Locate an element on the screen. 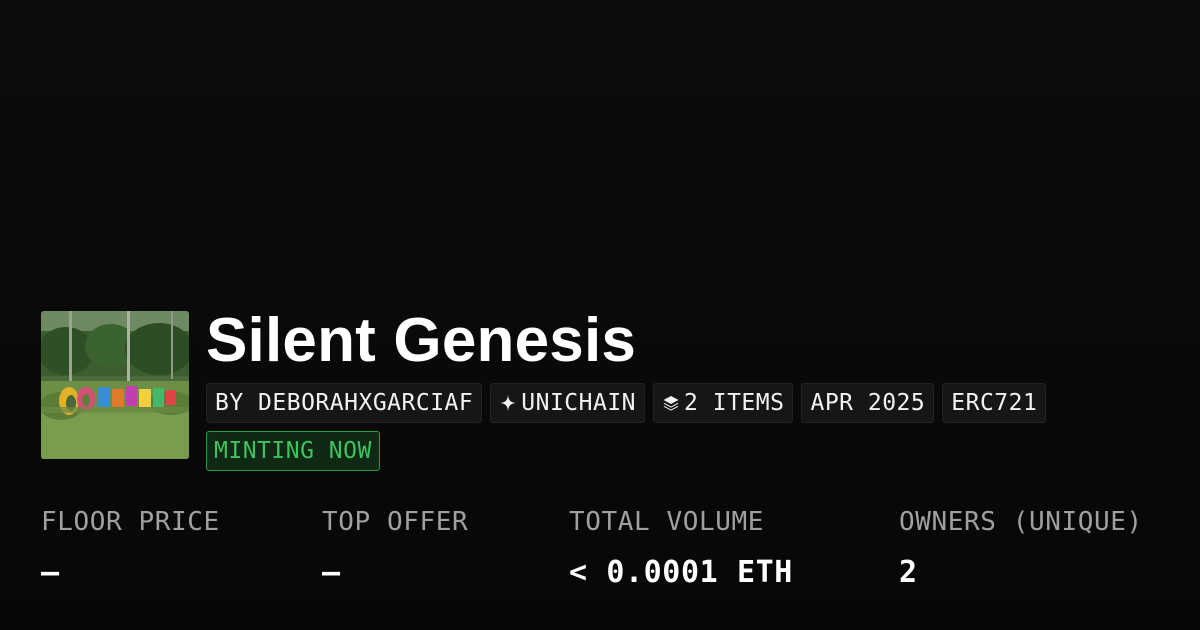 The image size is (1200, 630). stat-label: FLOOR PRICE is located at coordinates (130, 522).